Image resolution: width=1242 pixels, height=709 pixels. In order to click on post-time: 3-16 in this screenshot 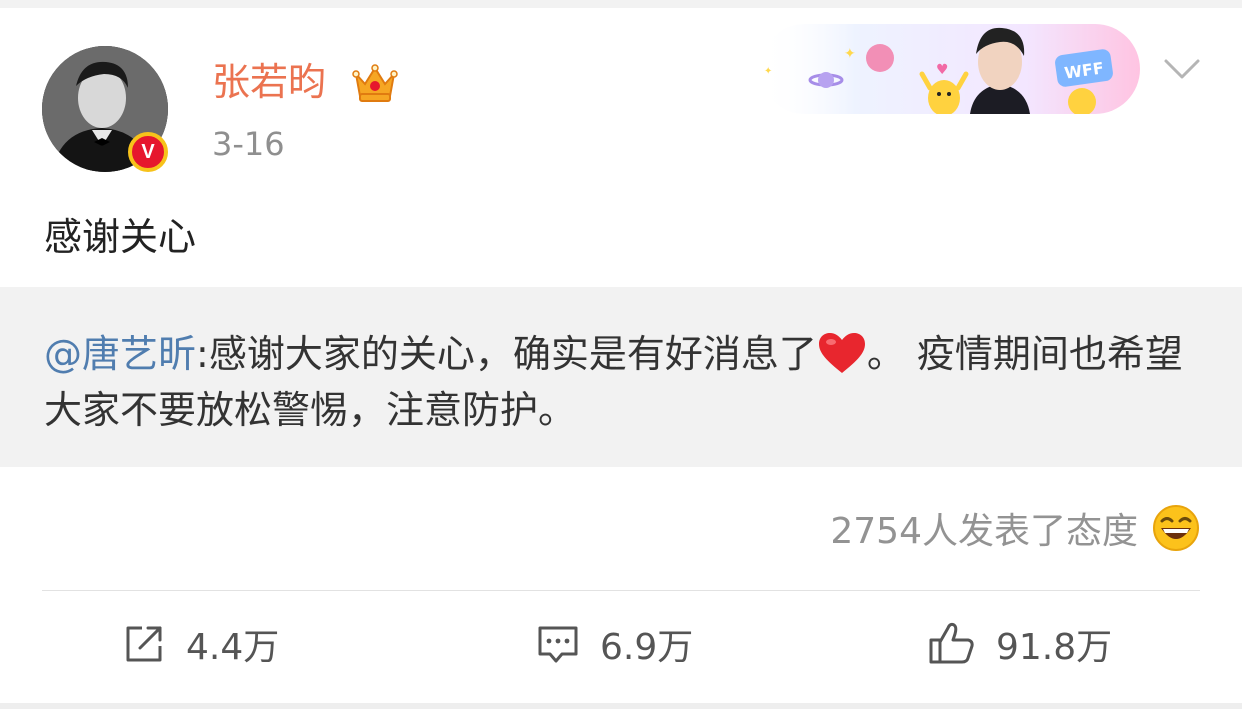, I will do `click(248, 144)`.